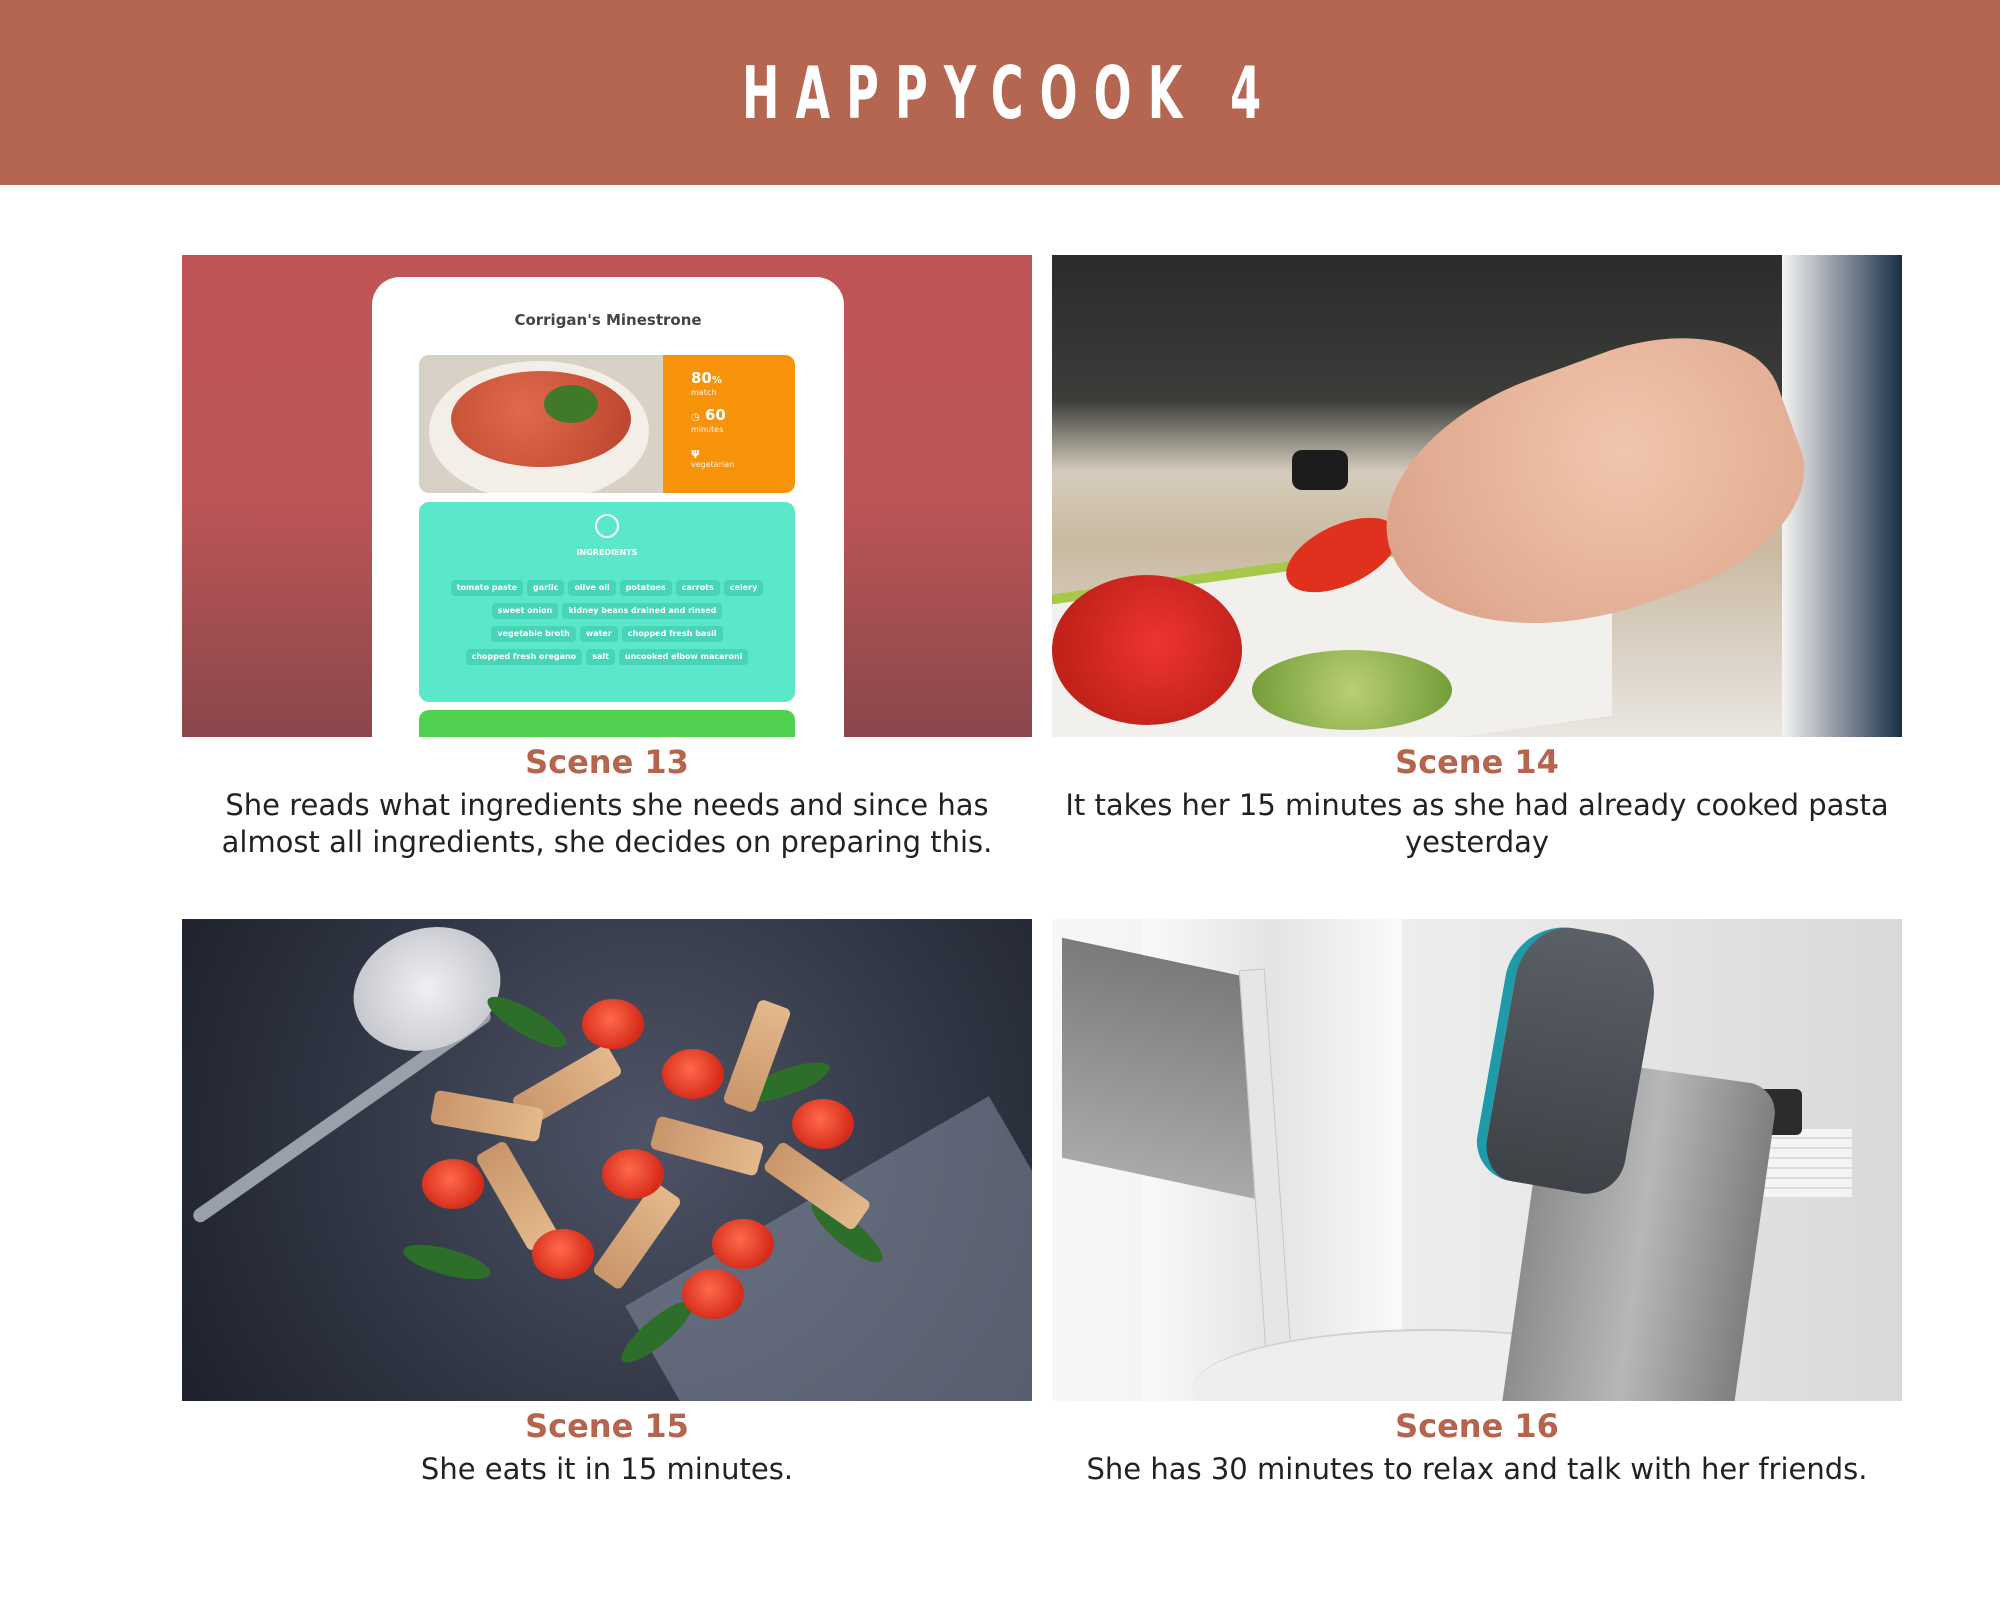 Image resolution: width=2000 pixels, height=1600 pixels. I want to click on ingredient-tag: sweet onion, so click(525, 611).